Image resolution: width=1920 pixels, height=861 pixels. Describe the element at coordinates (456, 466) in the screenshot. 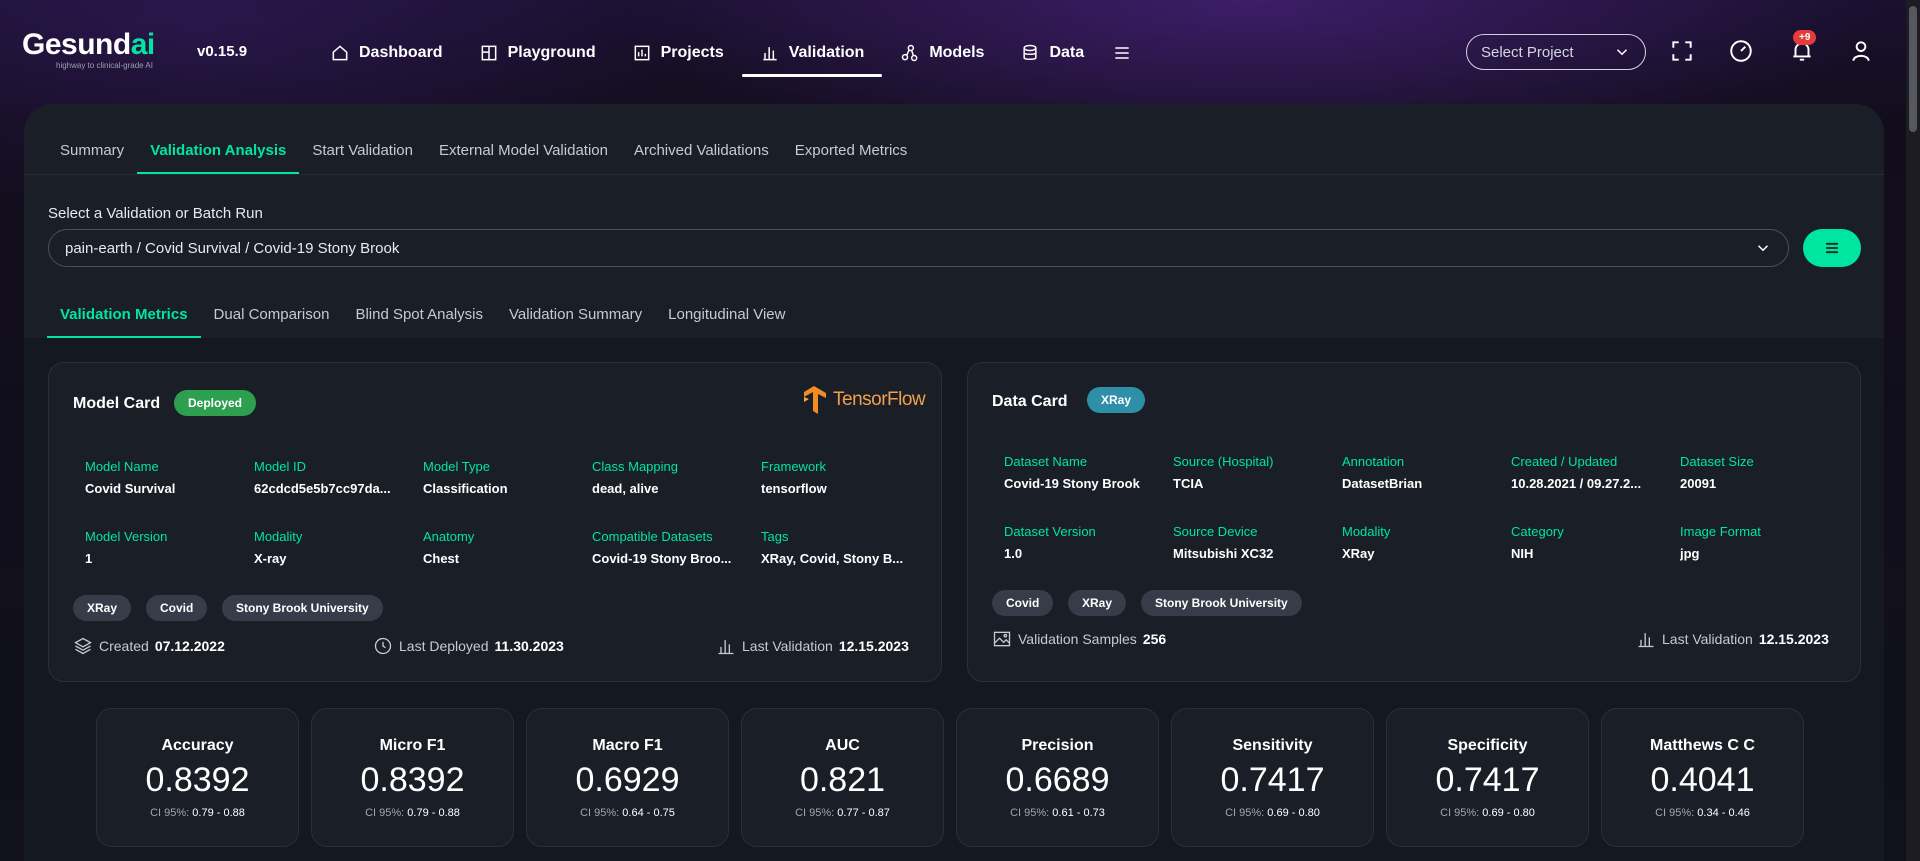

I see `field-label: Model Type` at that location.